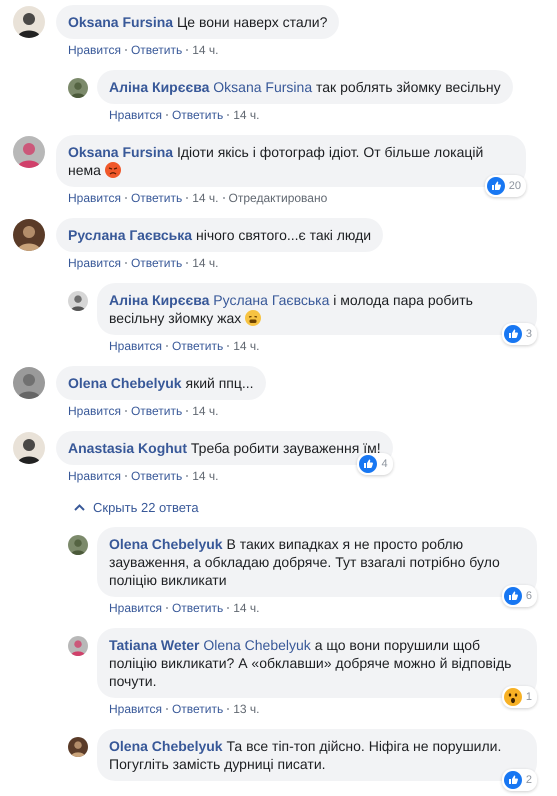  Describe the element at coordinates (128, 448) in the screenshot. I see `author-link: Anastasia Koghut` at that location.